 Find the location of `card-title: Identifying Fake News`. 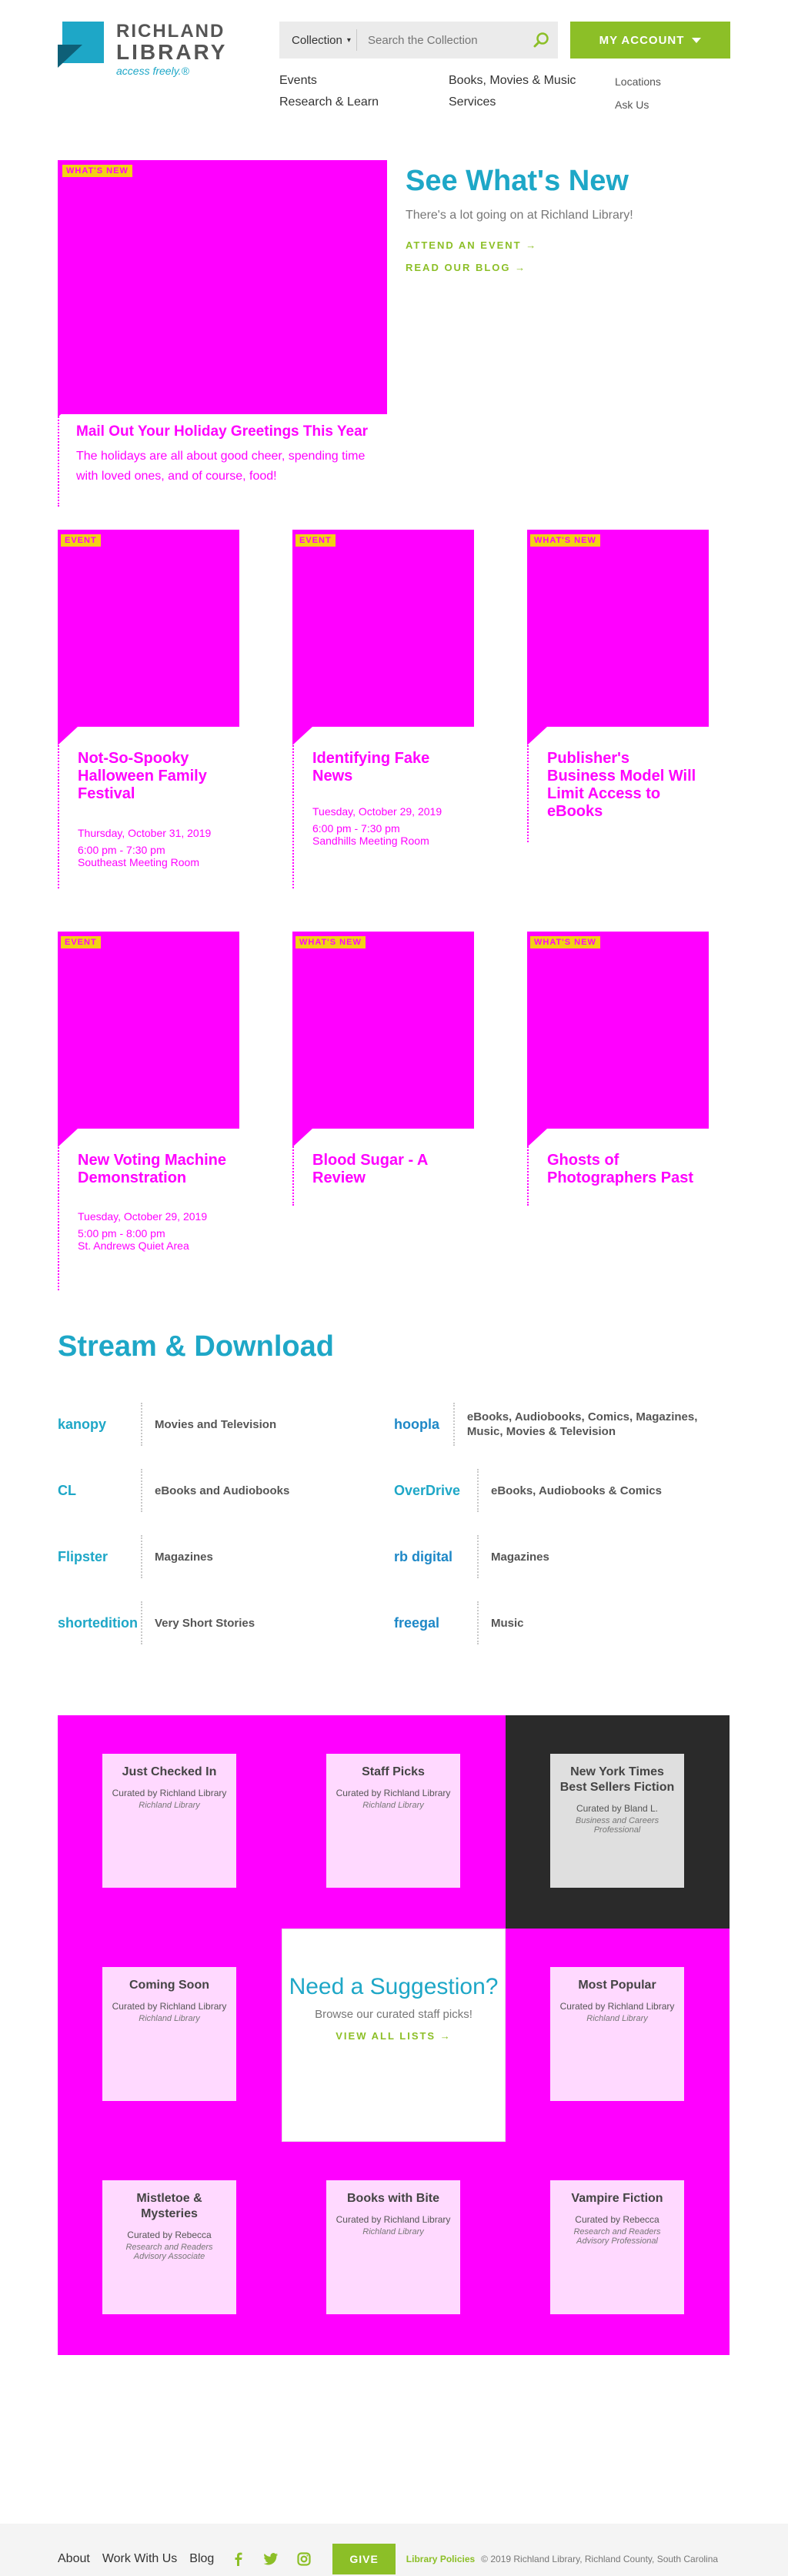

card-title: Identifying Fake News is located at coordinates (389, 767).